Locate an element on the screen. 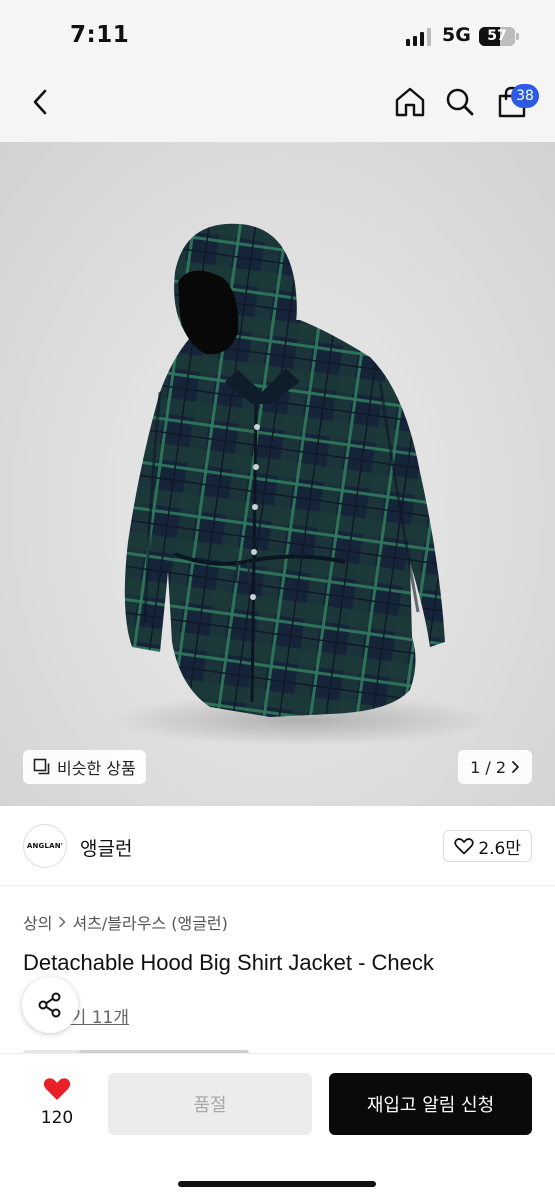 This screenshot has width=555, height=1200. image-pager-label: 1 / 2 is located at coordinates (488, 767).